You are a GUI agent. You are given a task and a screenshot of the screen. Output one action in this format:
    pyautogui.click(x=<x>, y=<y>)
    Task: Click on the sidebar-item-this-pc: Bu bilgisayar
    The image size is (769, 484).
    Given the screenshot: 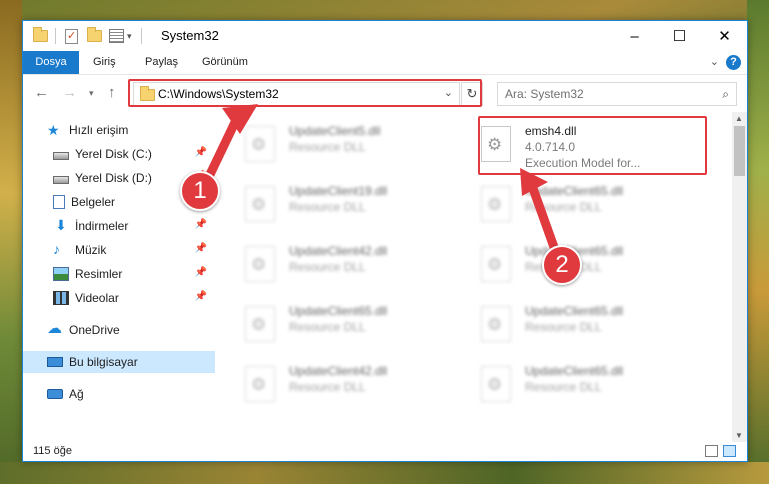 What is the action you would take?
    pyautogui.click(x=119, y=362)
    